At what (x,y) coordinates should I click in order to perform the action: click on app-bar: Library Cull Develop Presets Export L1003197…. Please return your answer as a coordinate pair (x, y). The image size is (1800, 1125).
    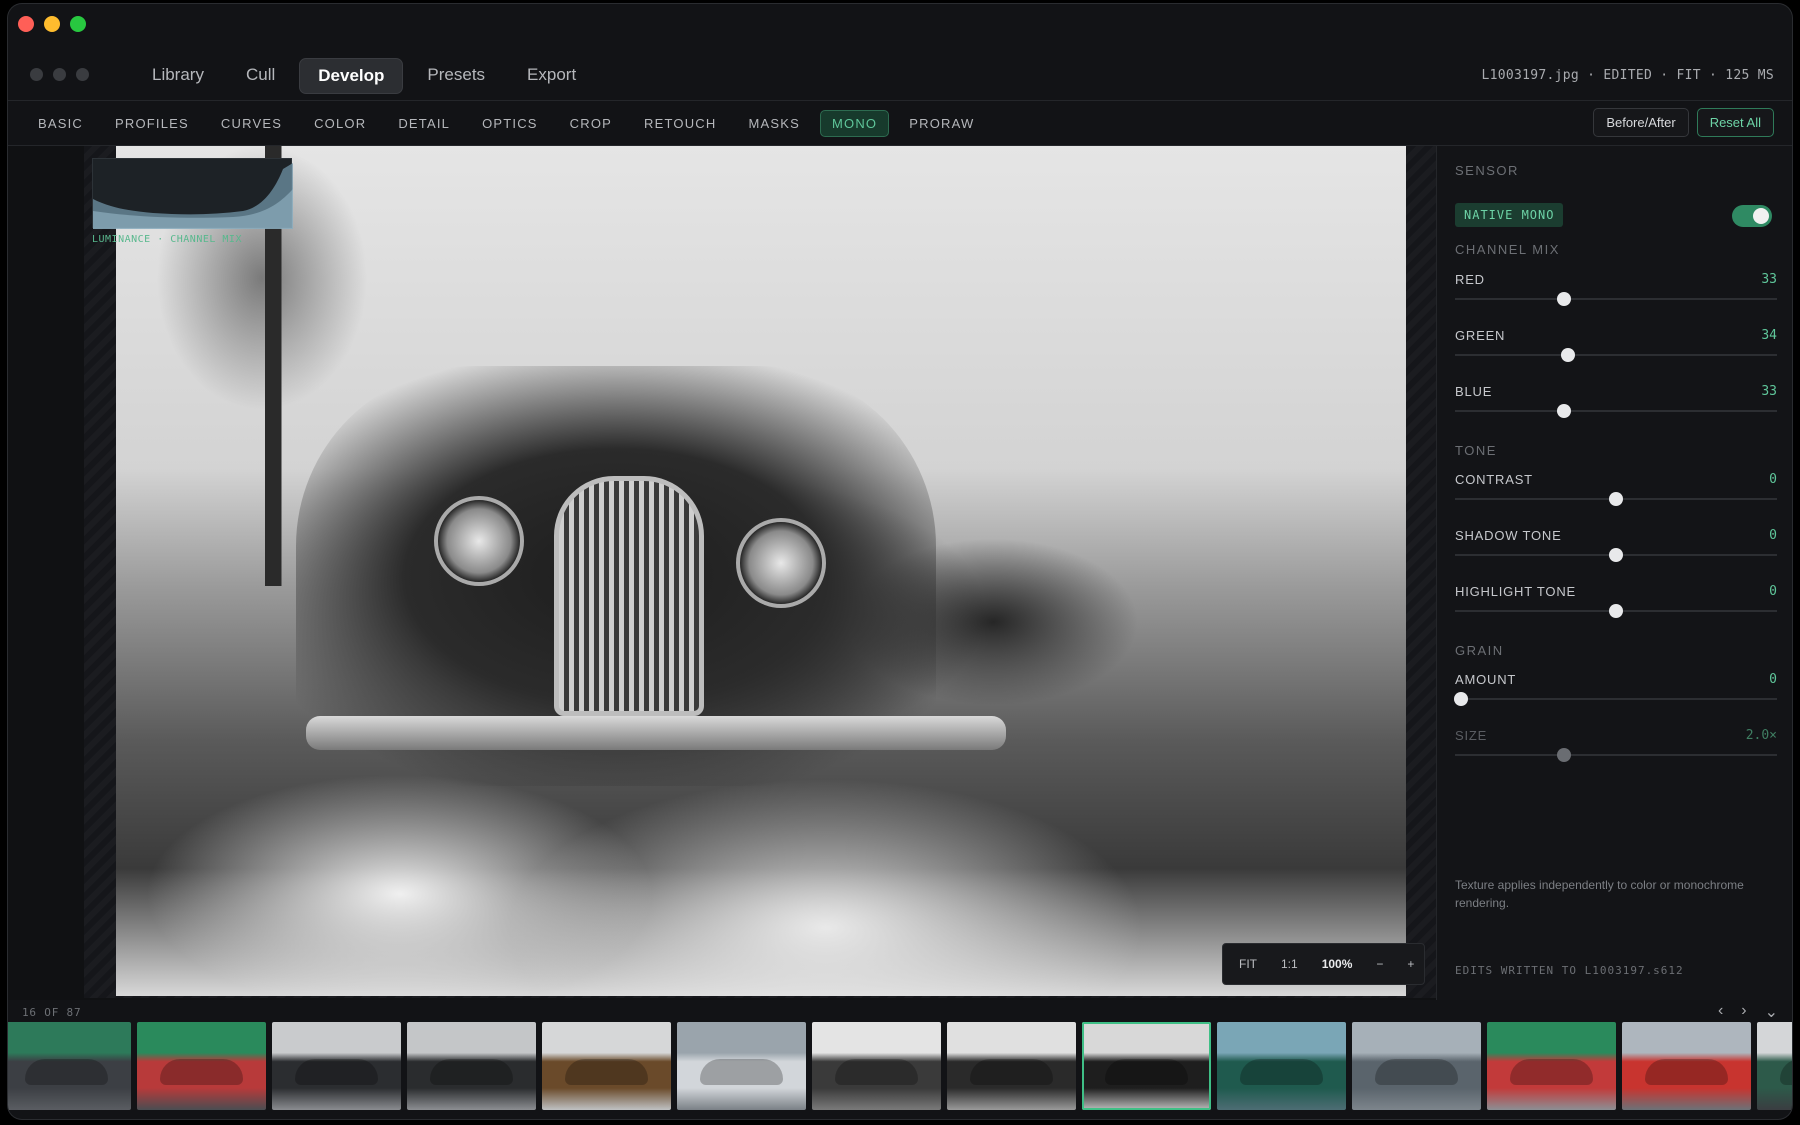
    Looking at the image, I should click on (900, 74).